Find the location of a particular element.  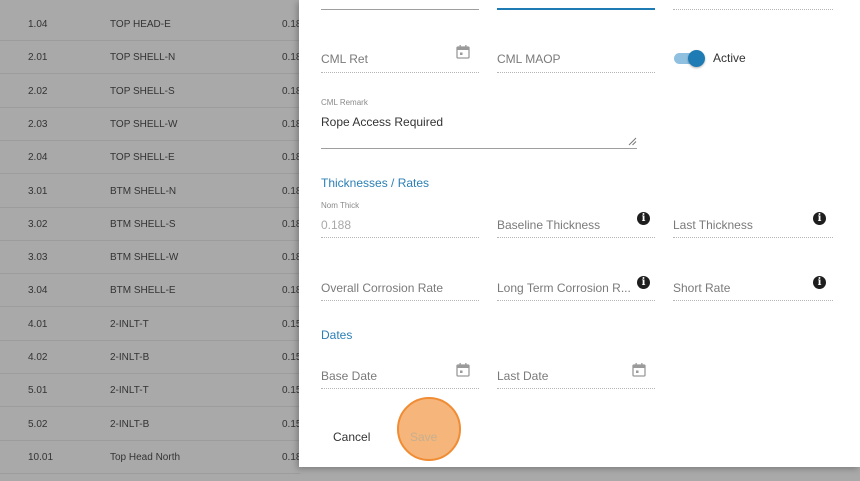

table-cell-id: 3.01 is located at coordinates (38, 191).